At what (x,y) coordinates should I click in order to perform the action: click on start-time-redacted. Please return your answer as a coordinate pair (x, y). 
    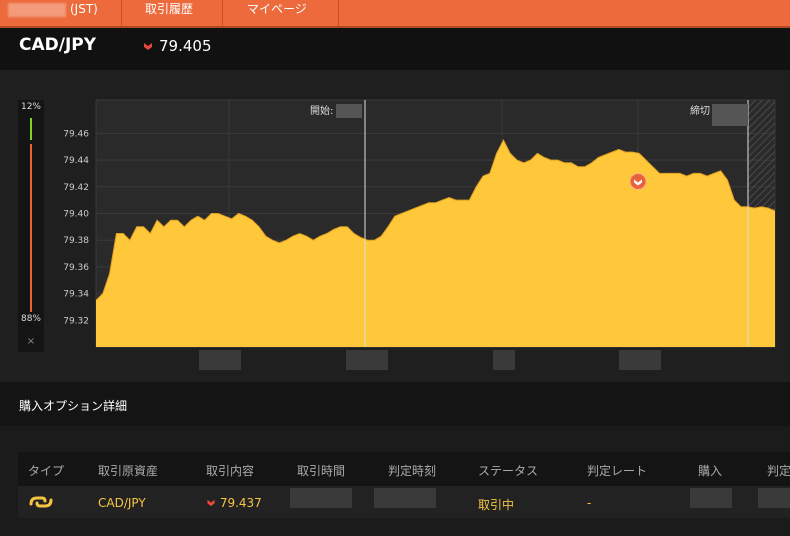
    Looking at the image, I should click on (349, 111).